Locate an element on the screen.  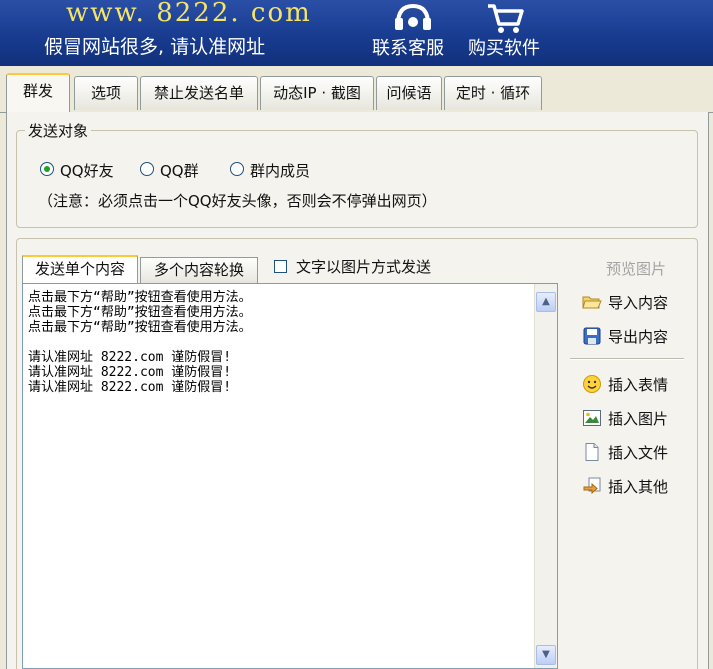
contact-support-label: 联系客服 is located at coordinates (408, 48).